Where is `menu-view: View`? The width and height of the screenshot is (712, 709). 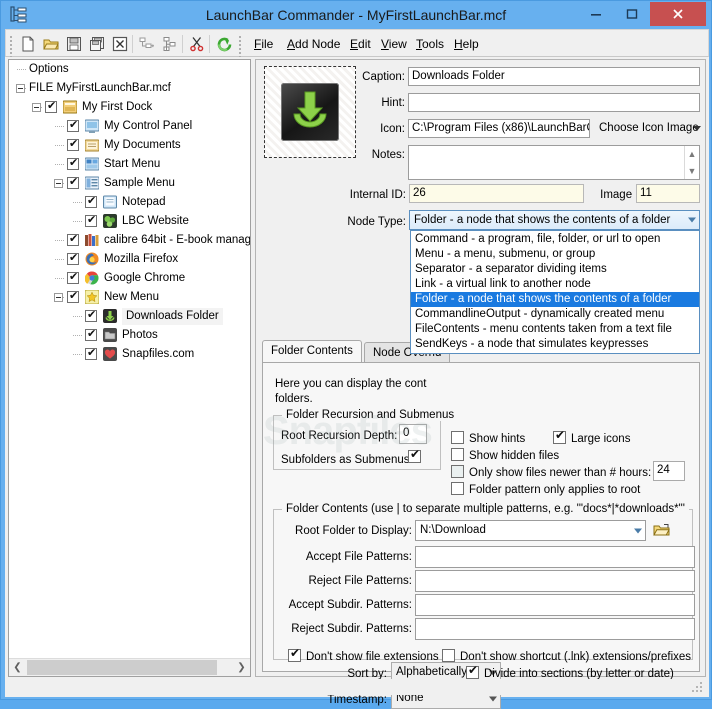
menu-view: View is located at coordinates (394, 44).